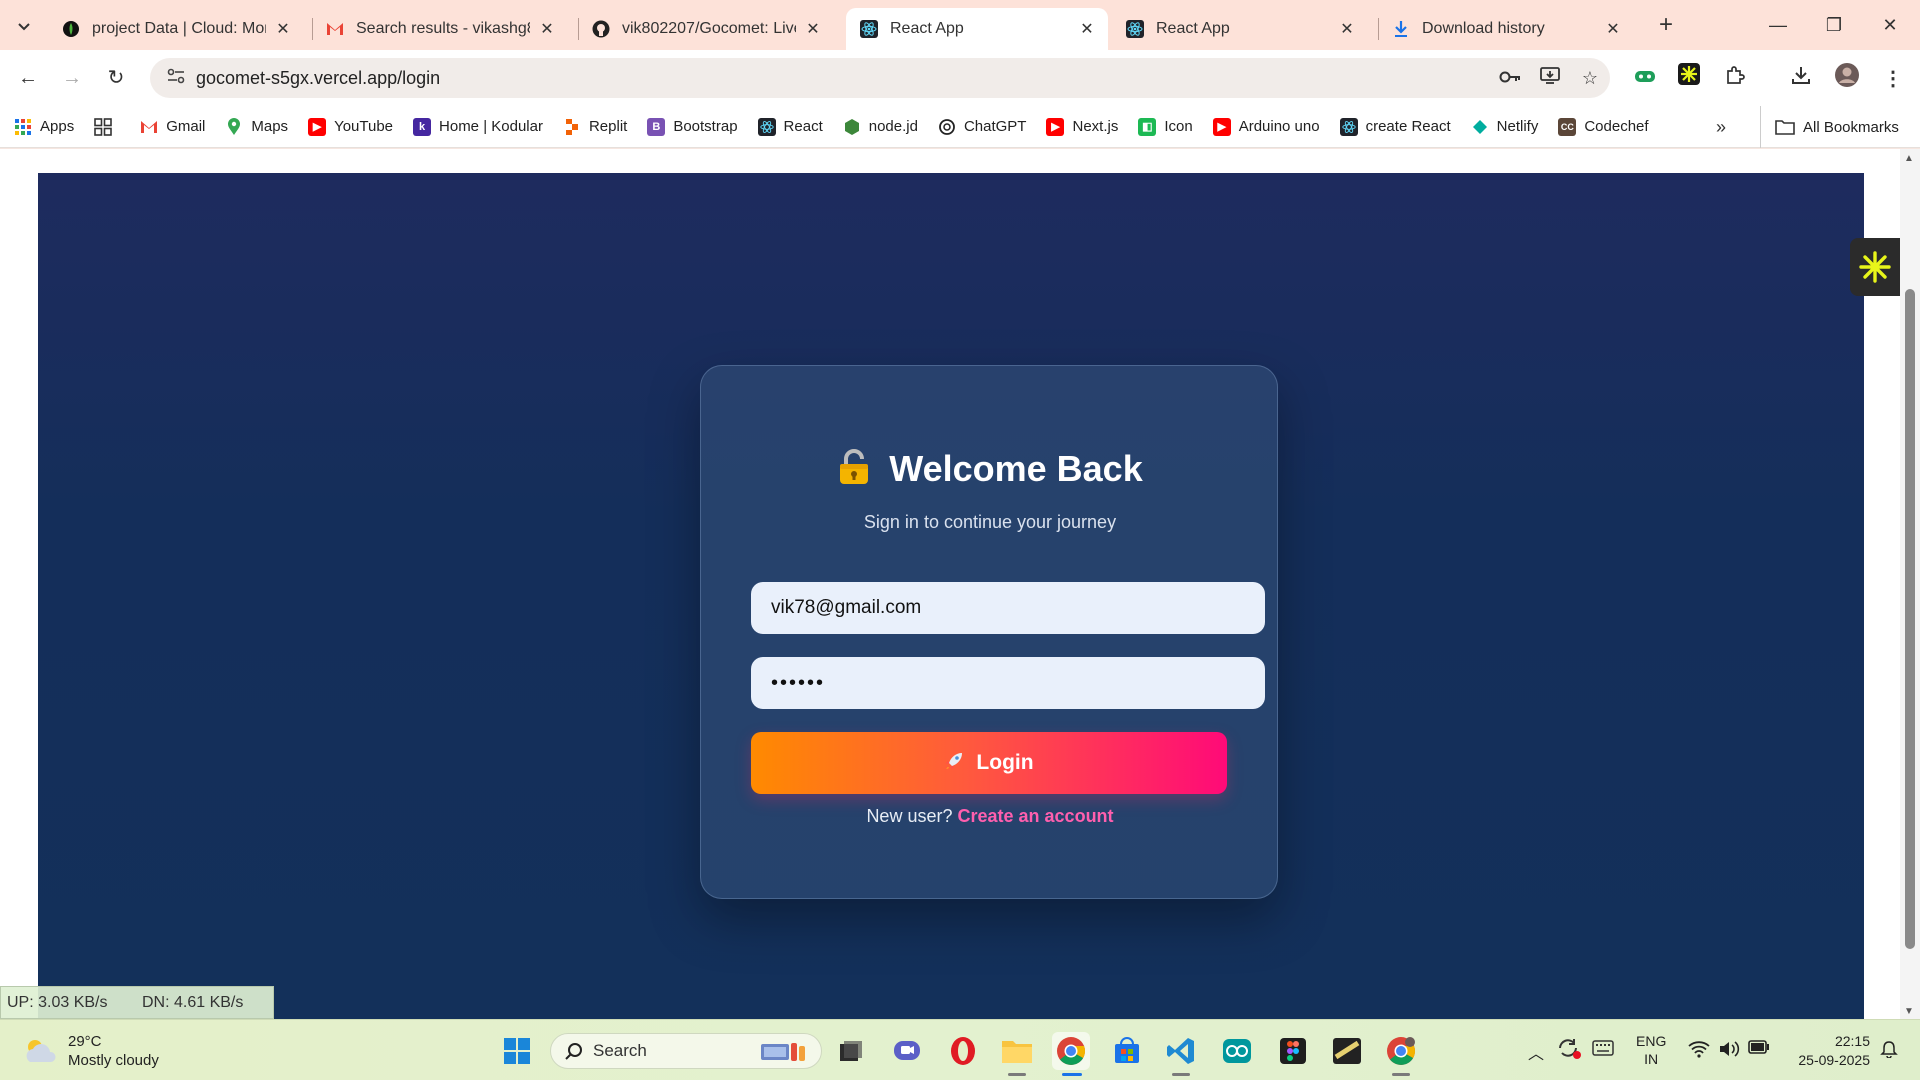  Describe the element at coordinates (1401, 1051) in the screenshot. I see `chrome-profile-icon` at that location.